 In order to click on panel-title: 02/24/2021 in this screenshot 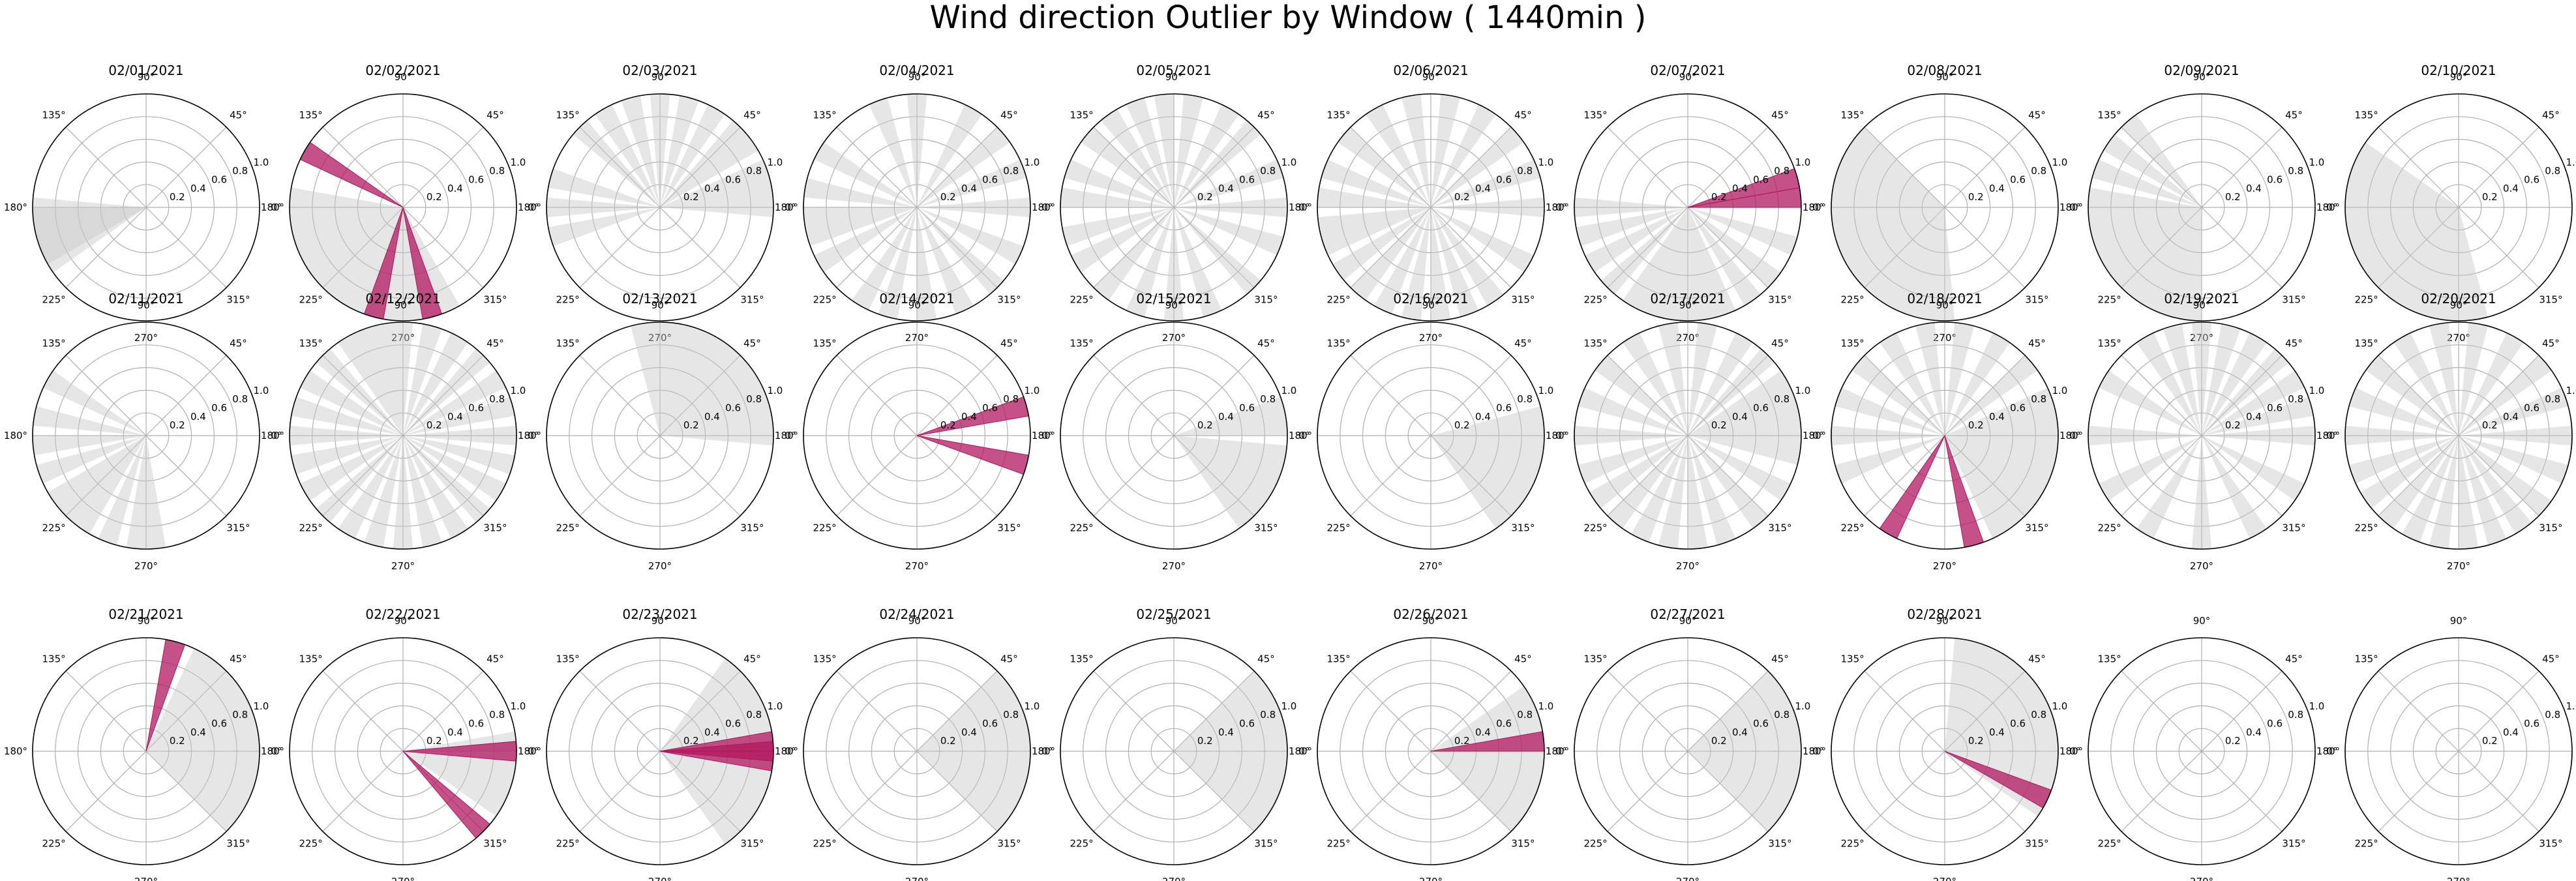, I will do `click(916, 614)`.